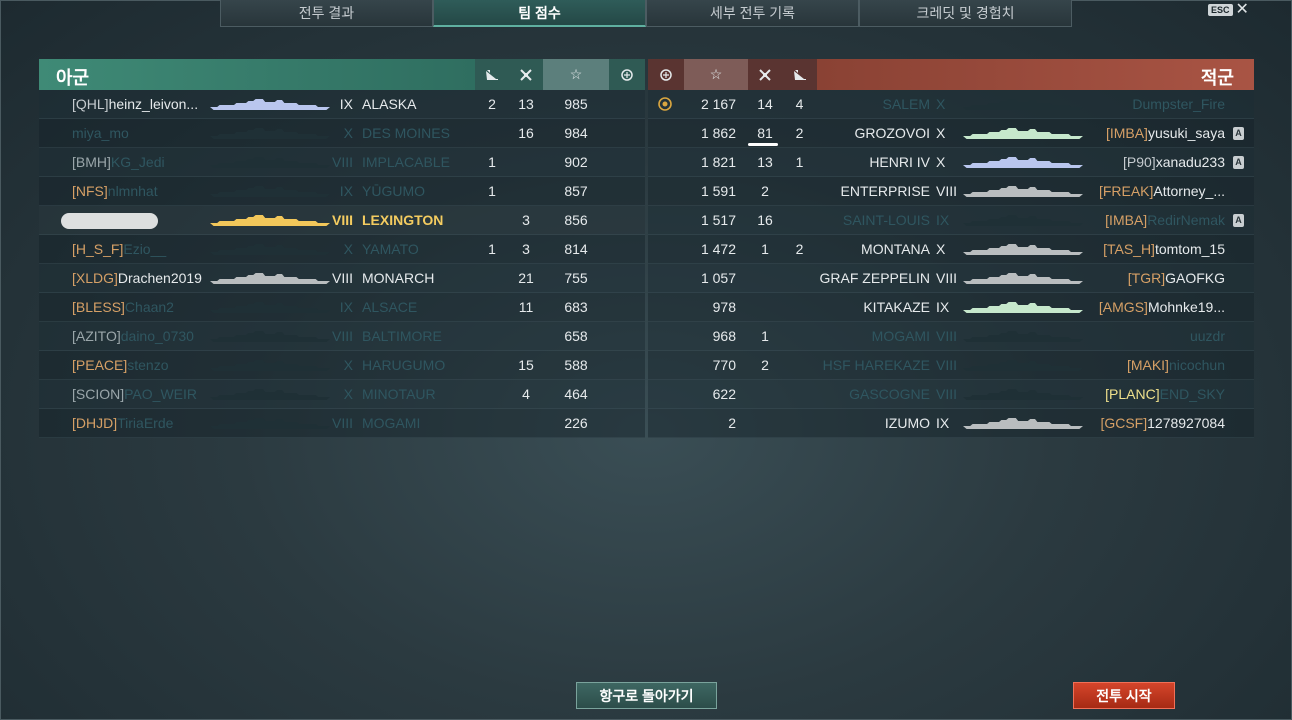 The height and width of the screenshot is (720, 1292). Describe the element at coordinates (799, 74) in the screenshot. I see `sort-ships-destroyed-enemy` at that location.